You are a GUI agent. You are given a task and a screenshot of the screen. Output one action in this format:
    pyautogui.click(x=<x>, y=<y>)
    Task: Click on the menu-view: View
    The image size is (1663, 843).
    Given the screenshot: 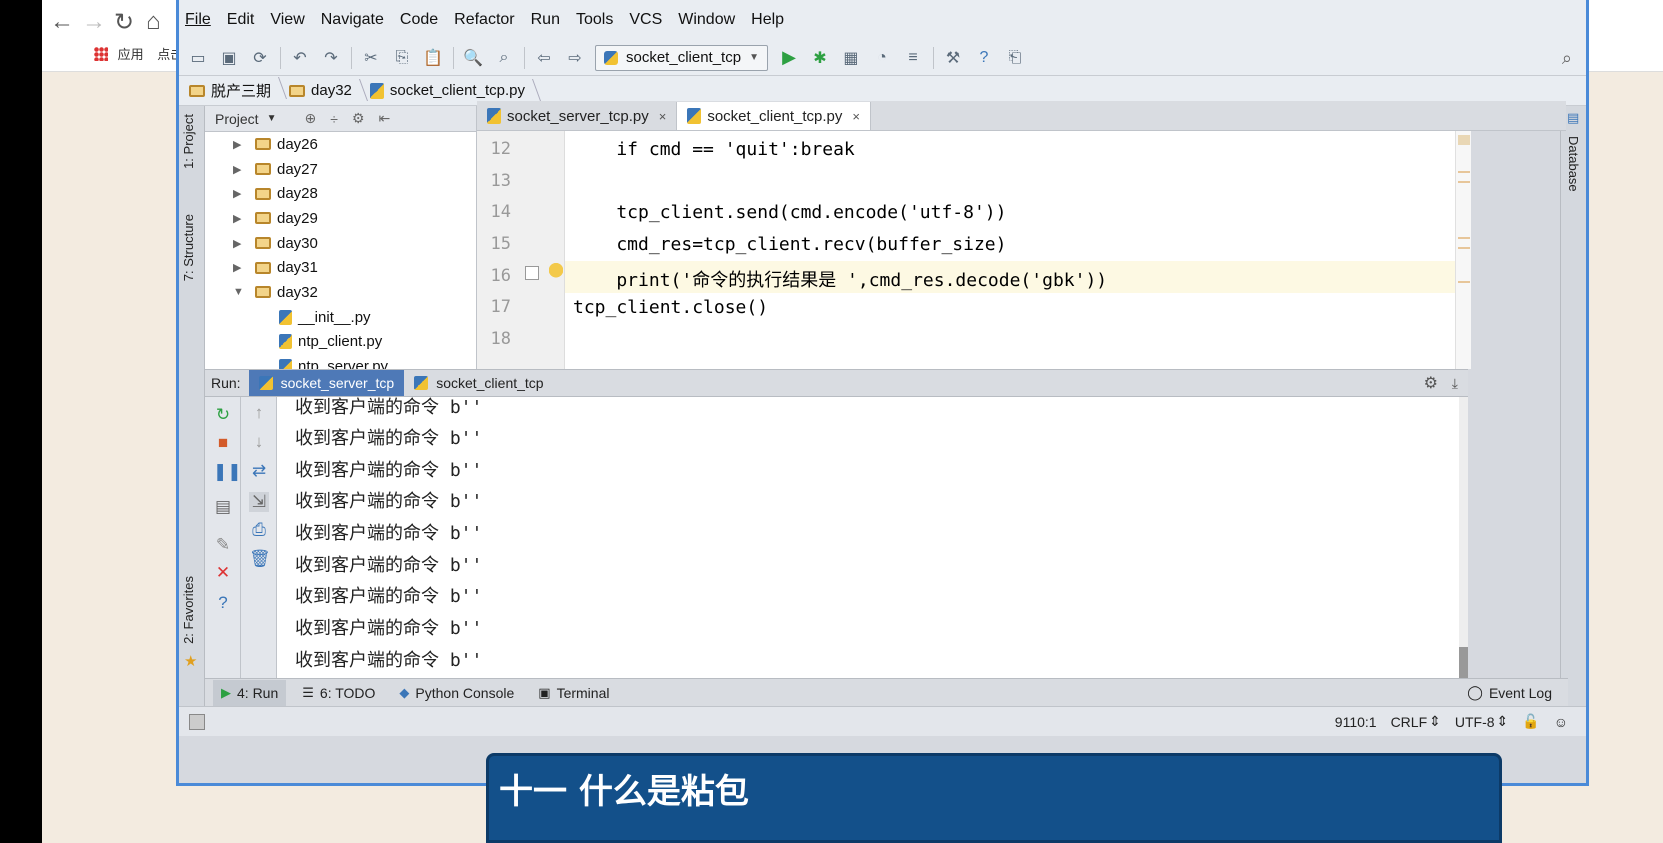 What is the action you would take?
    pyautogui.click(x=287, y=20)
    